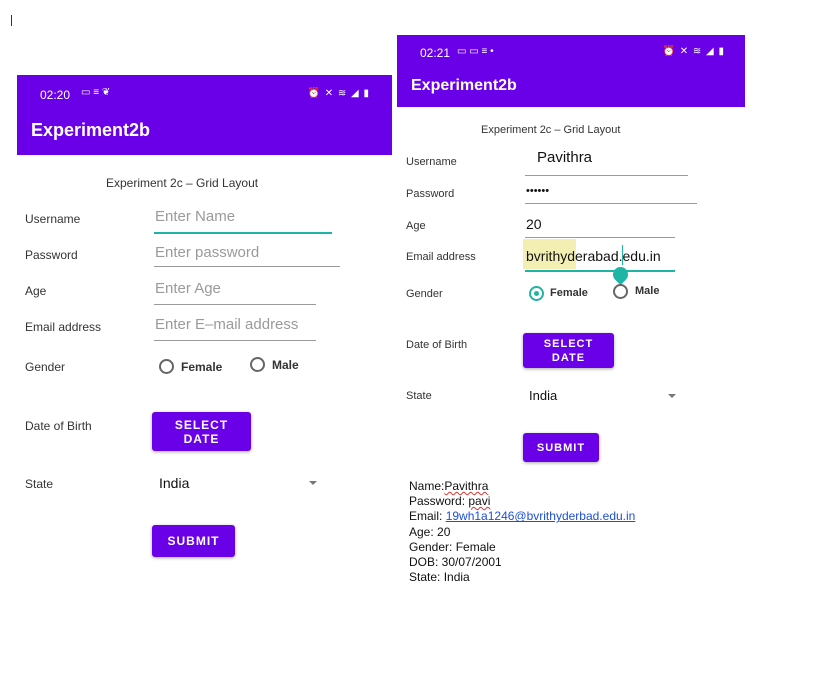 This screenshot has height=690, width=839. What do you see at coordinates (593, 256) in the screenshot?
I see `email-input: bvrithyderabad.edu.in` at bounding box center [593, 256].